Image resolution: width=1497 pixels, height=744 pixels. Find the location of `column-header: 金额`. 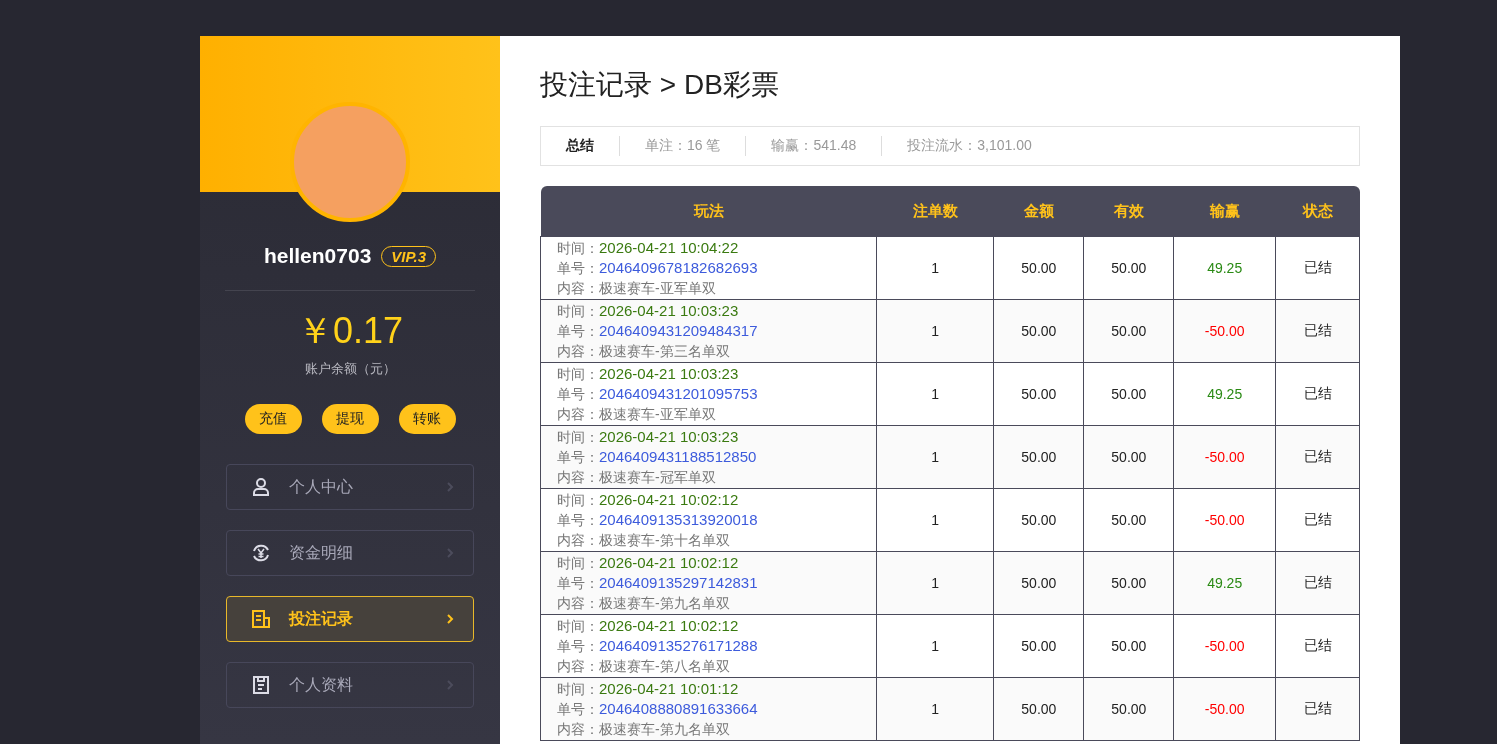

column-header: 金额 is located at coordinates (1038, 211).